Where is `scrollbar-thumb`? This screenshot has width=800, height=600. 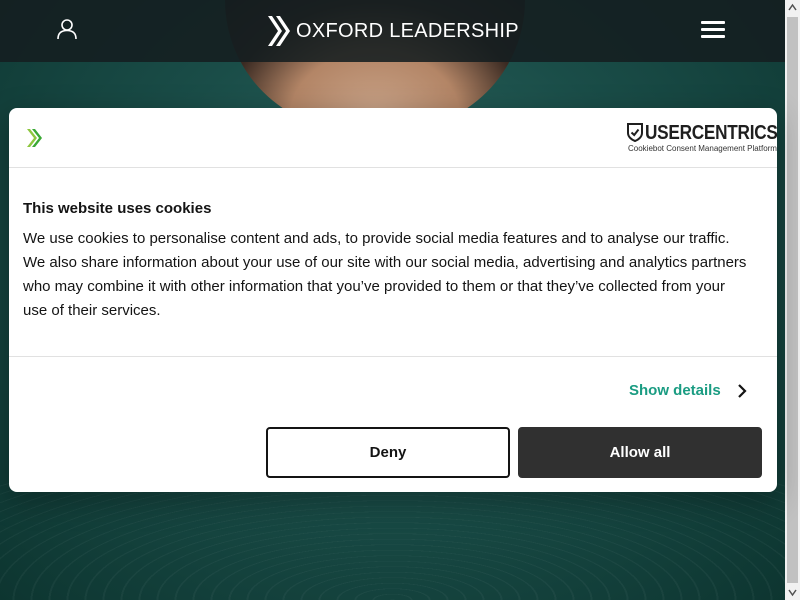 scrollbar-thumb is located at coordinates (792, 300).